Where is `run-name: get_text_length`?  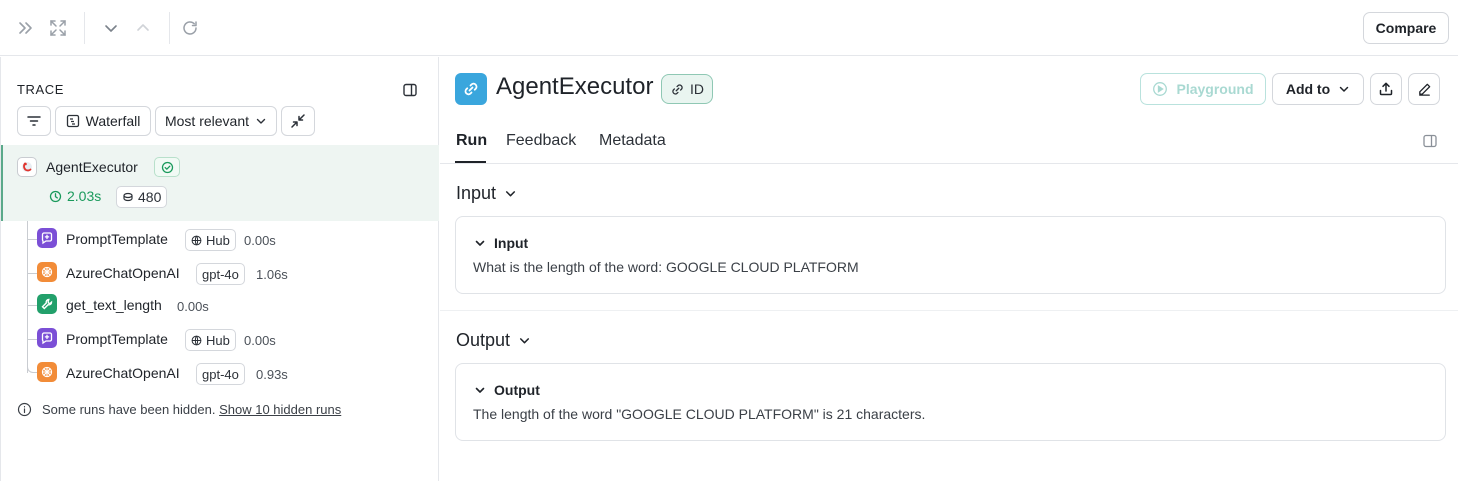 run-name: get_text_length is located at coordinates (114, 305).